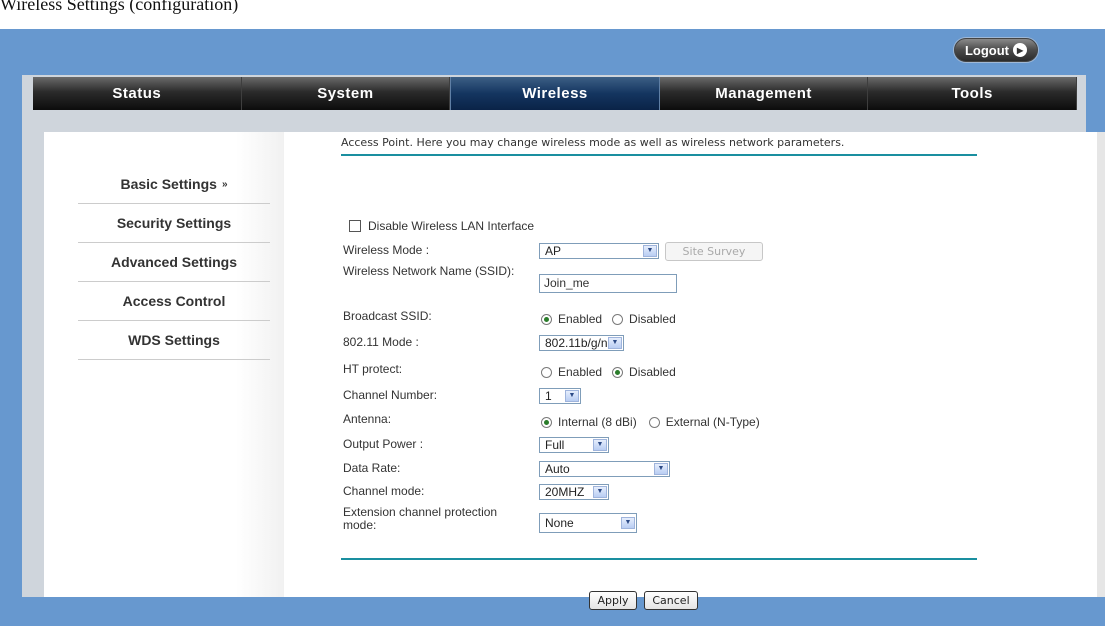 The height and width of the screenshot is (626, 1105). Describe the element at coordinates (608, 372) in the screenshot. I see `ht-protect-radio-group: Enabled Disabled` at that location.